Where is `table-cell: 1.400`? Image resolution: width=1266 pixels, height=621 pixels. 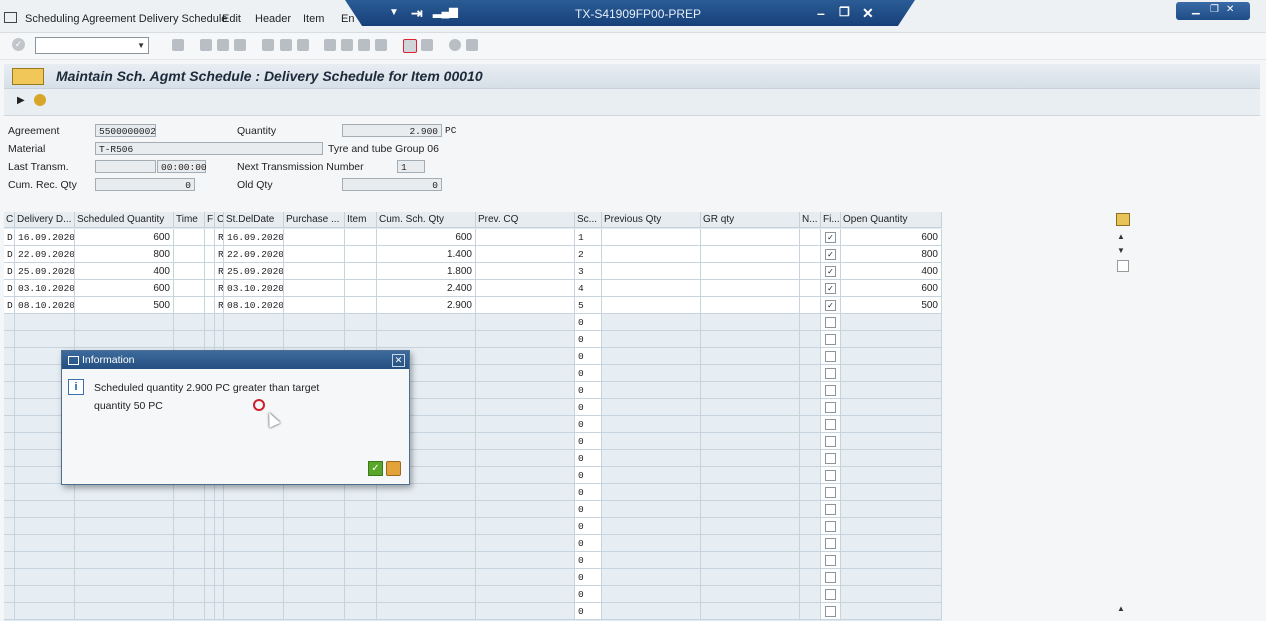 table-cell: 1.400 is located at coordinates (426, 254).